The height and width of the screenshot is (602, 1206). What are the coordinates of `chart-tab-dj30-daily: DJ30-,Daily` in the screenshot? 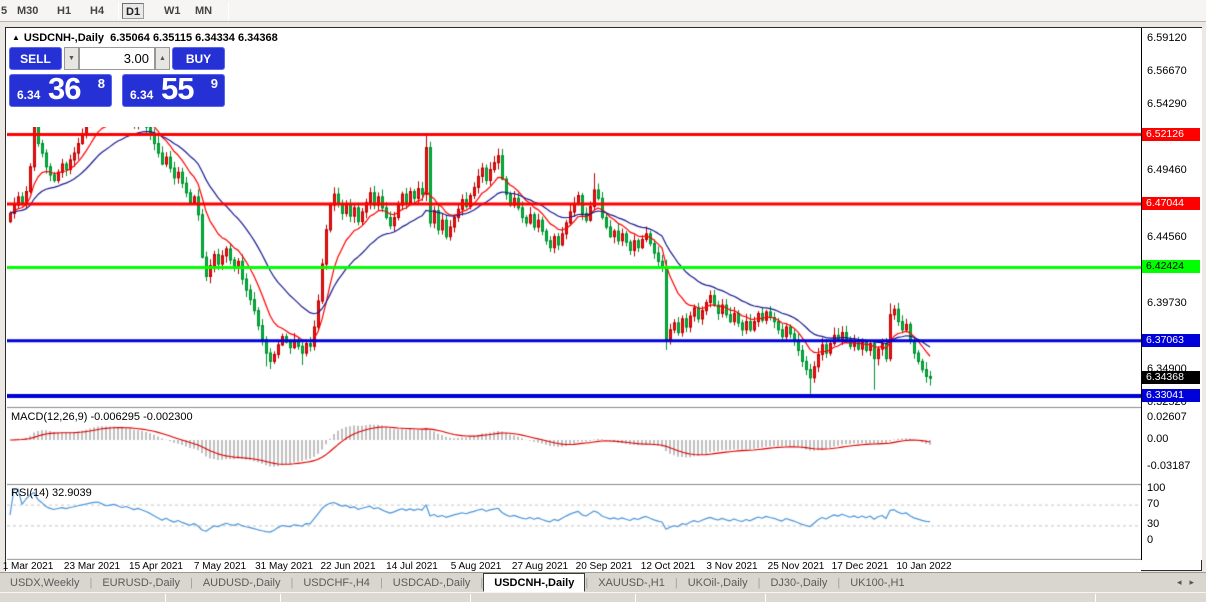 It's located at (798, 583).